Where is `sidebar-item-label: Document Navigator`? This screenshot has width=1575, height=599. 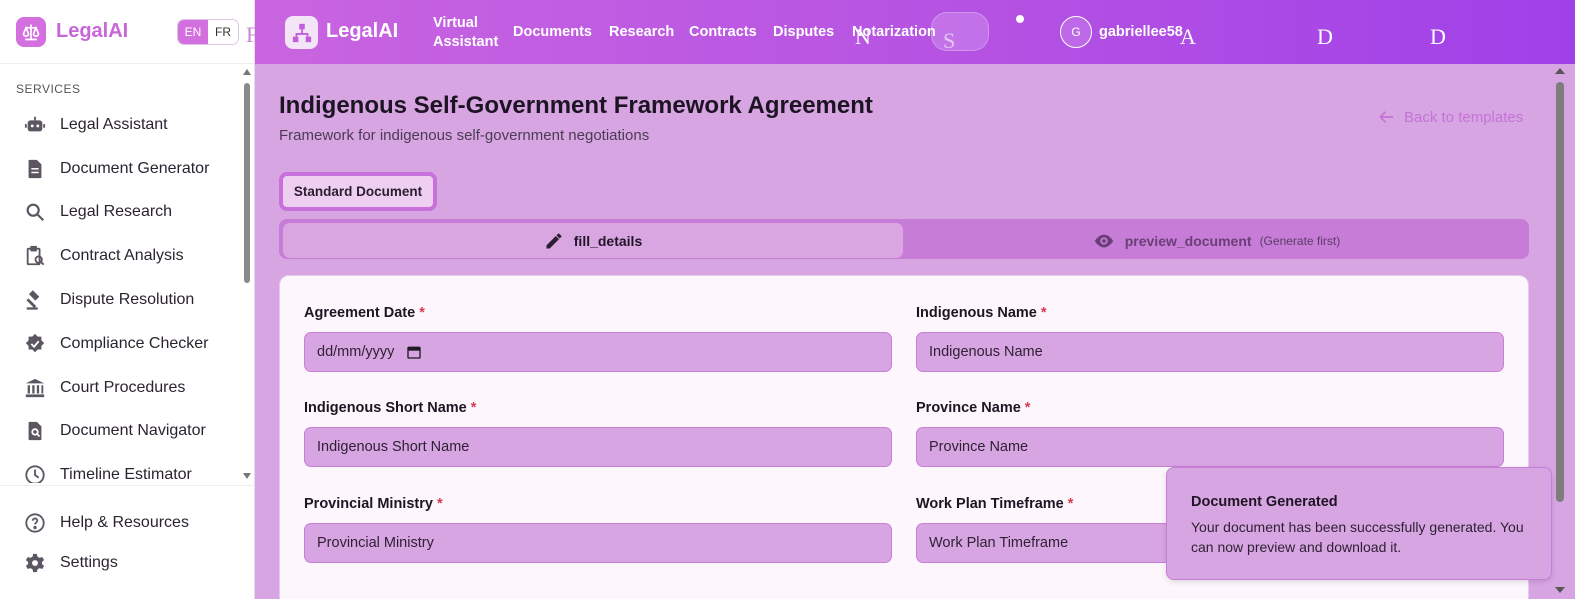
sidebar-item-label: Document Navigator is located at coordinates (133, 431).